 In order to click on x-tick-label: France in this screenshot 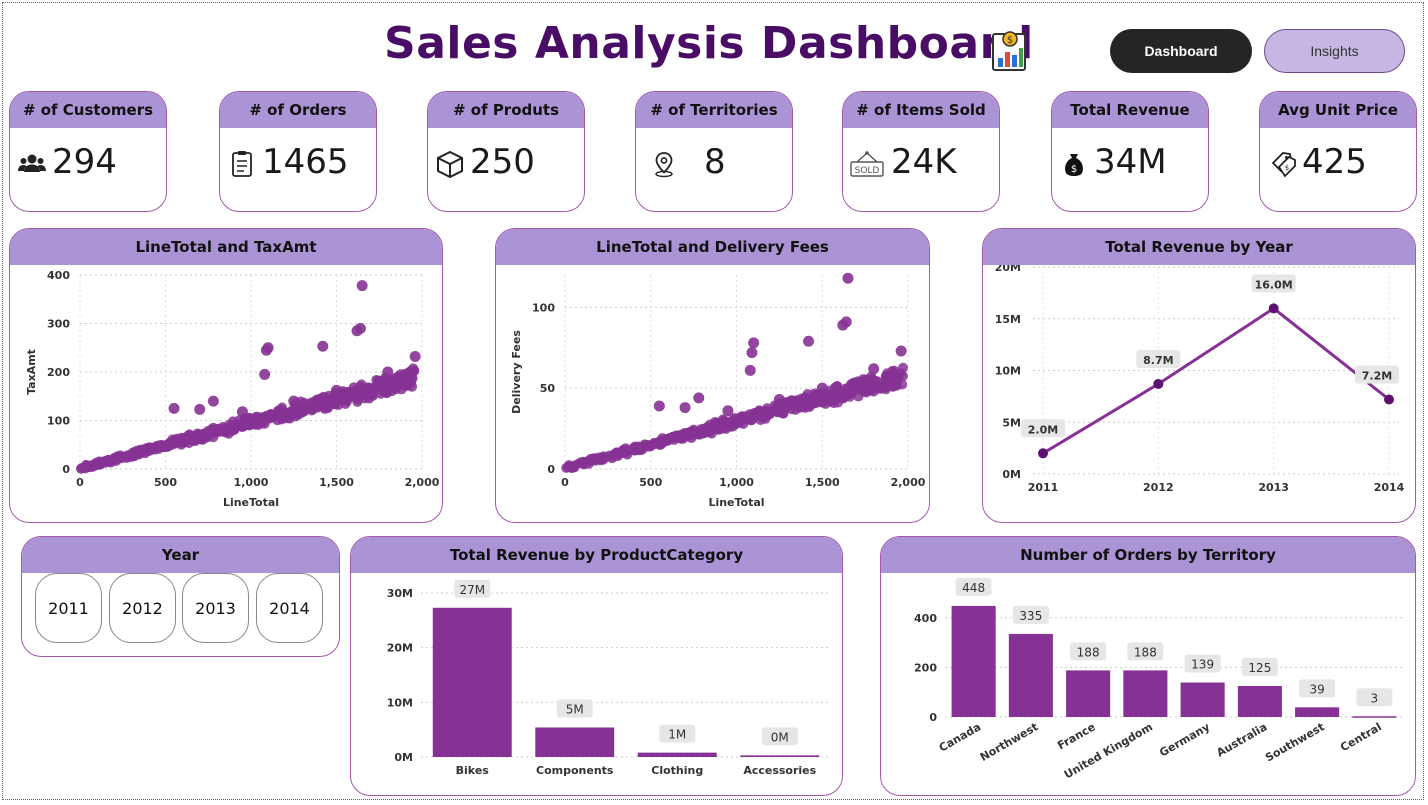, I will do `click(1076, 736)`.